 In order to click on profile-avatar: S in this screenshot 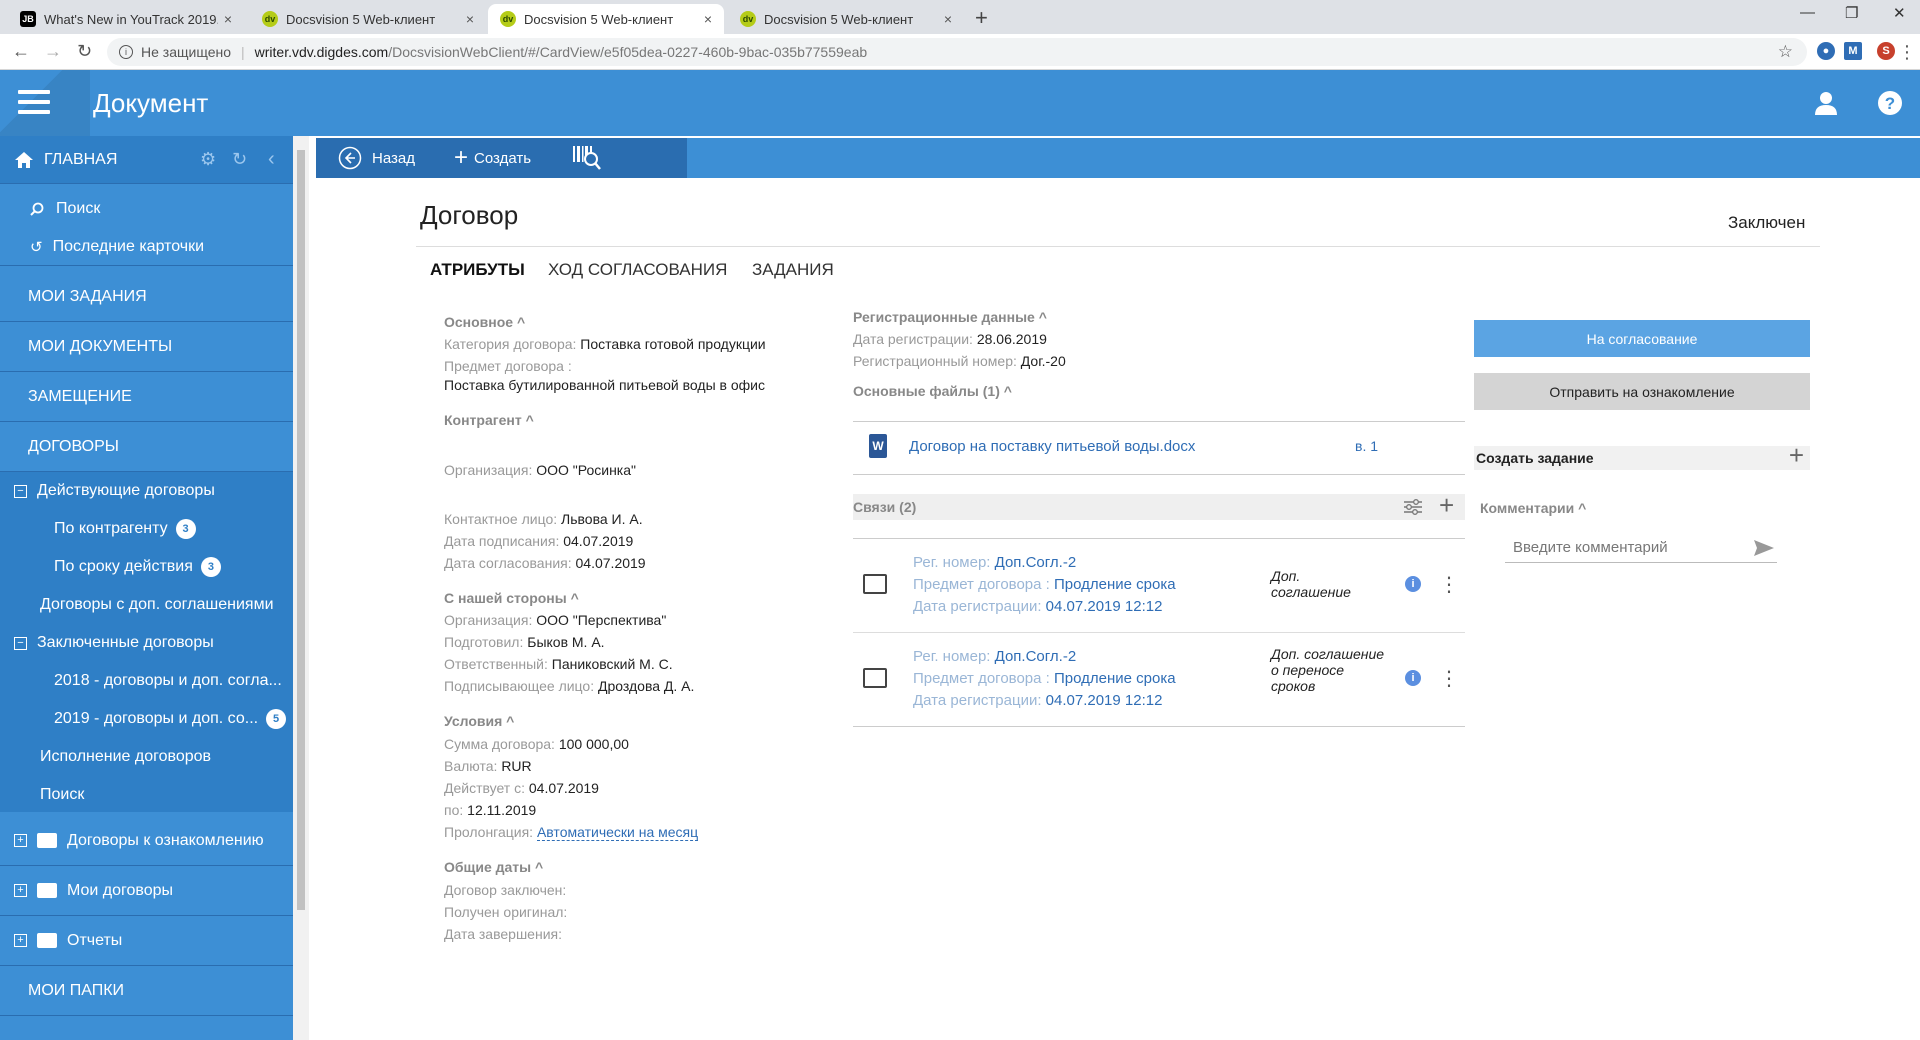, I will do `click(1886, 51)`.